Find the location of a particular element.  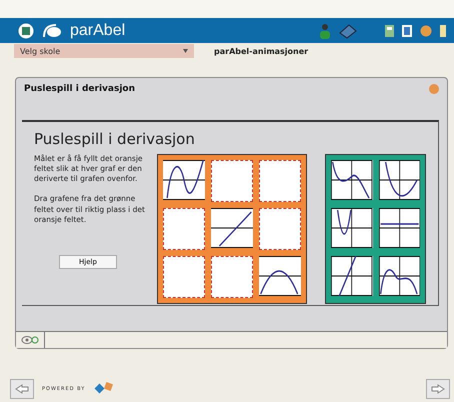

breadcrumb-link: parAbel-animasjoner is located at coordinates (261, 51).